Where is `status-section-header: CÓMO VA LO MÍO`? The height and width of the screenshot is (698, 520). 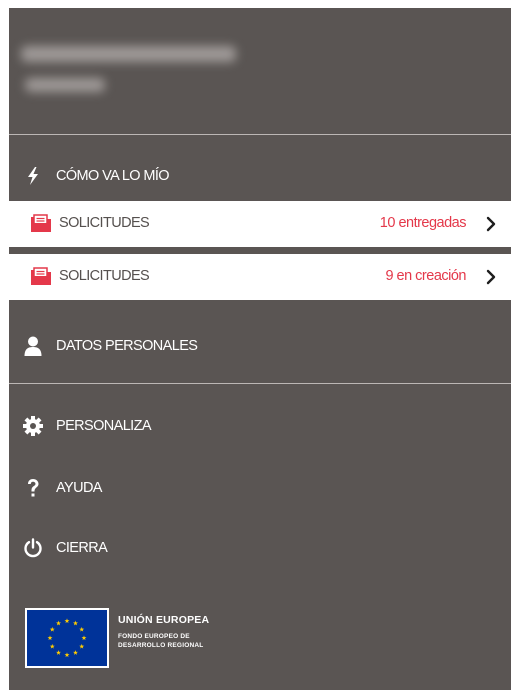 status-section-header: CÓMO VA LO MÍO is located at coordinates (260, 176).